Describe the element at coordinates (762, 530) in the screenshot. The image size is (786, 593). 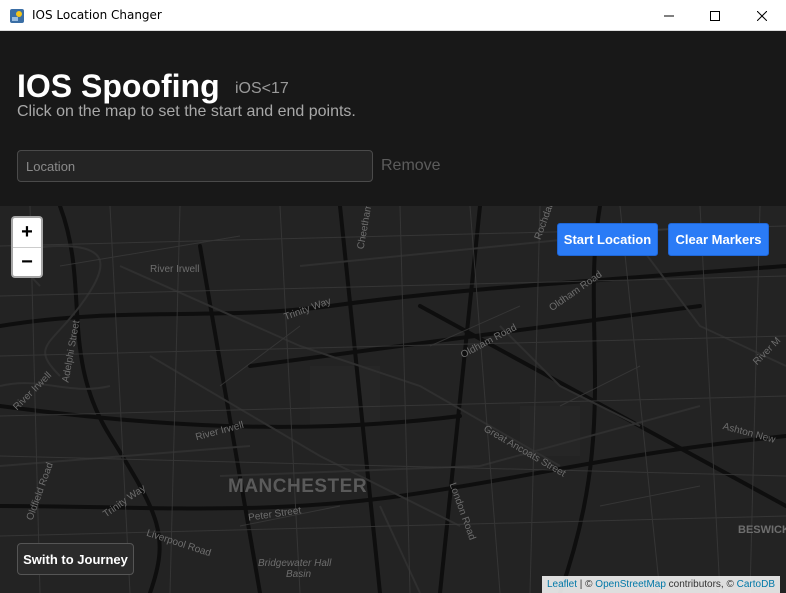
I see `area-label: BESWICK` at that location.